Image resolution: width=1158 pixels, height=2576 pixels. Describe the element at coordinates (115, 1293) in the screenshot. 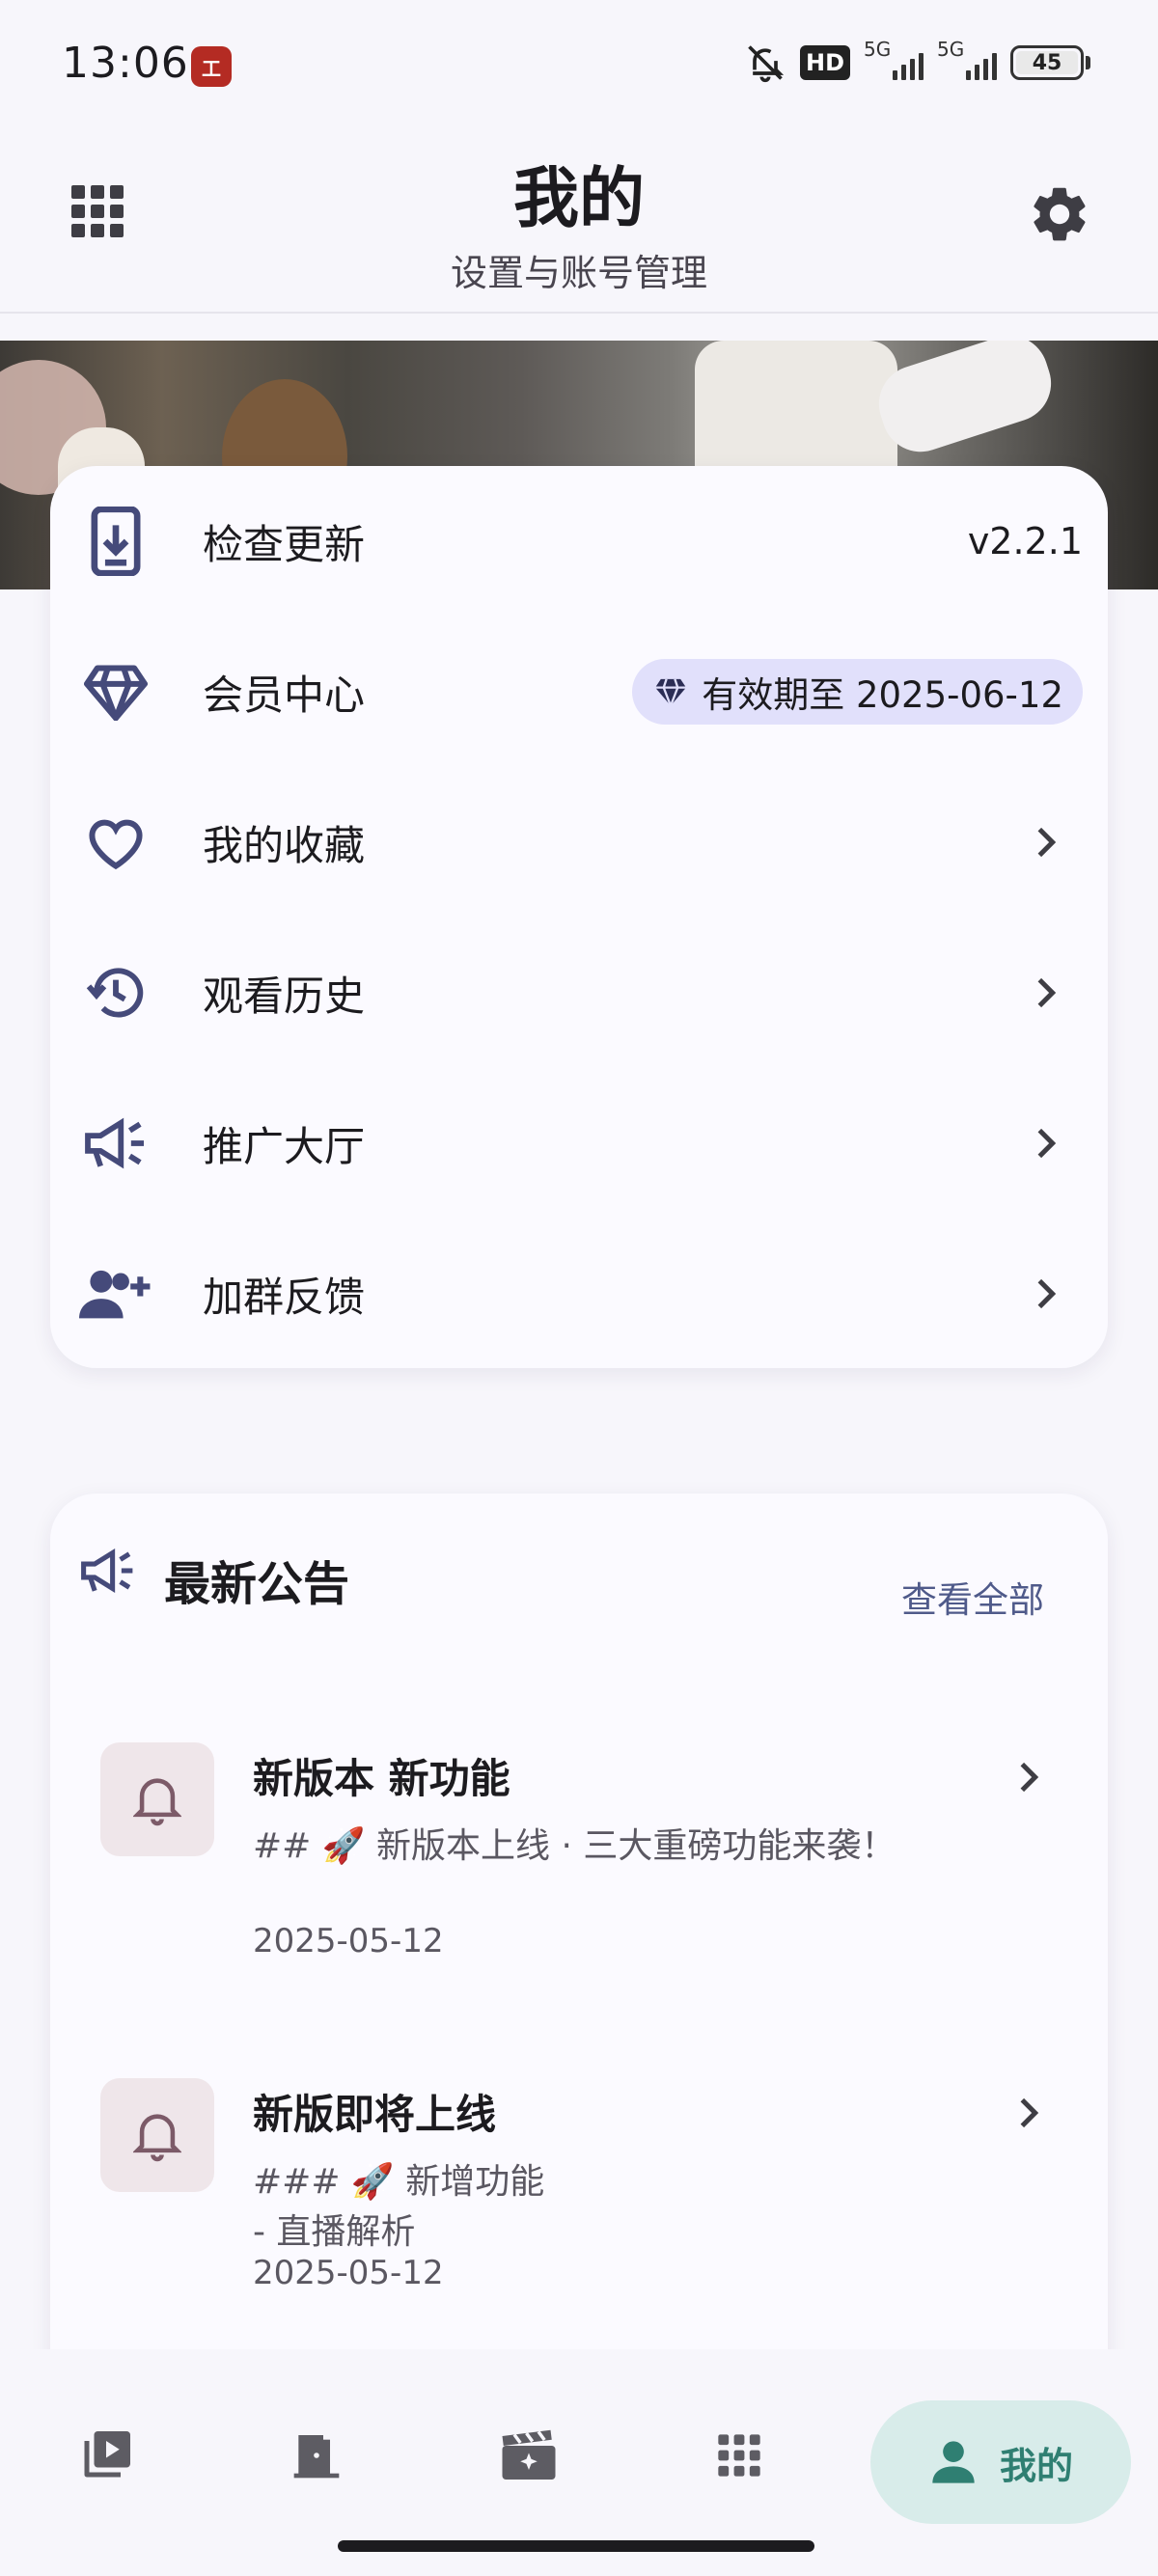

I see `add-group-icon` at that location.